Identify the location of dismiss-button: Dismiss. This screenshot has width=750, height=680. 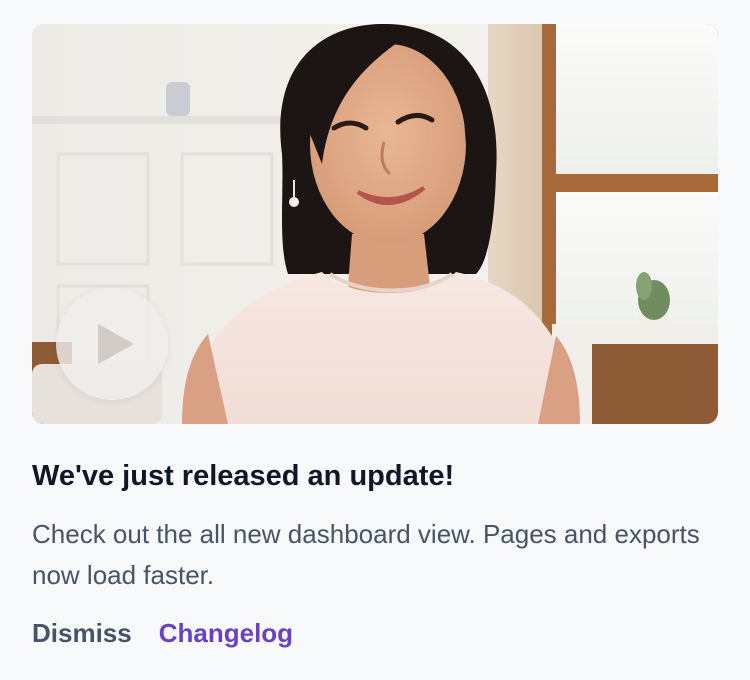
(82, 633).